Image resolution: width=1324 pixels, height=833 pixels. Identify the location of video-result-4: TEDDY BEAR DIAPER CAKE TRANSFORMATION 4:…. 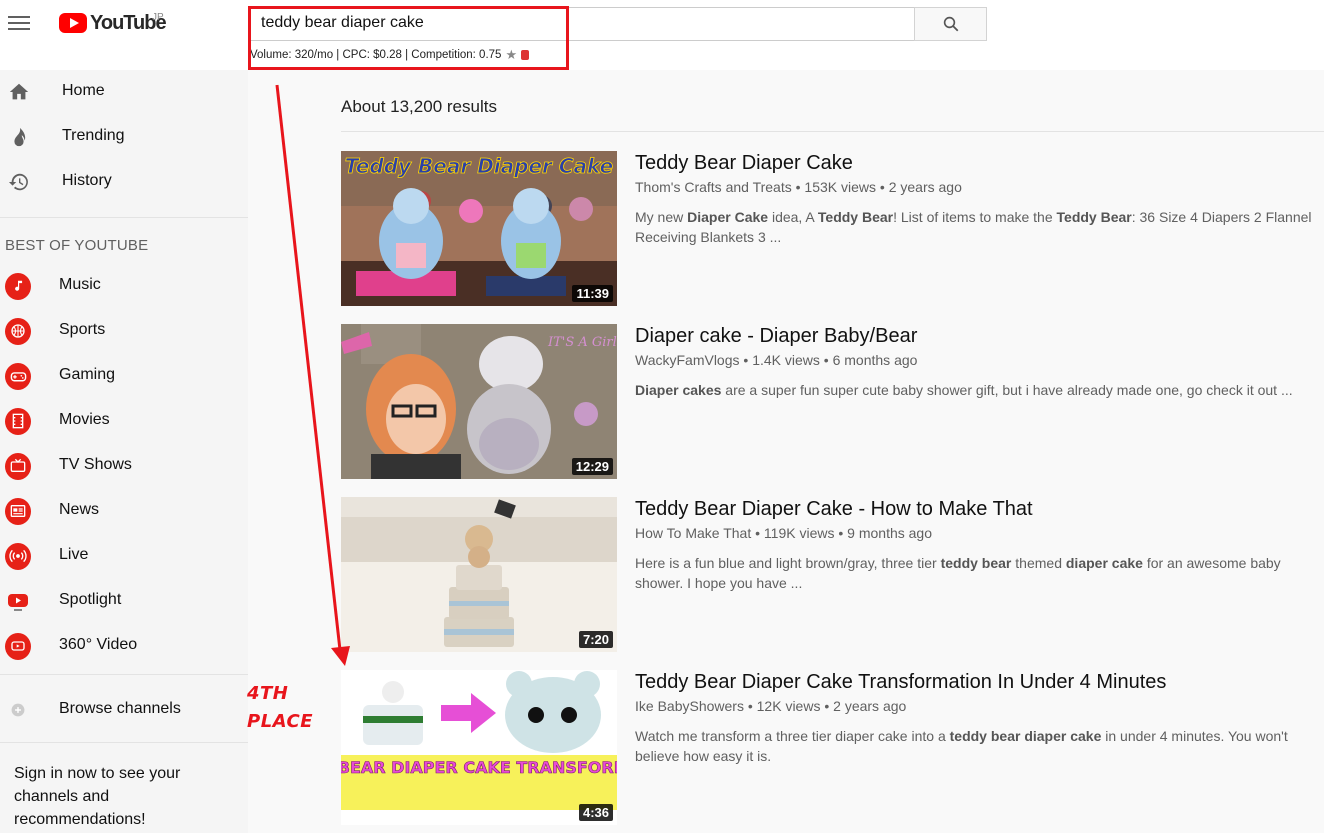
(832, 747).